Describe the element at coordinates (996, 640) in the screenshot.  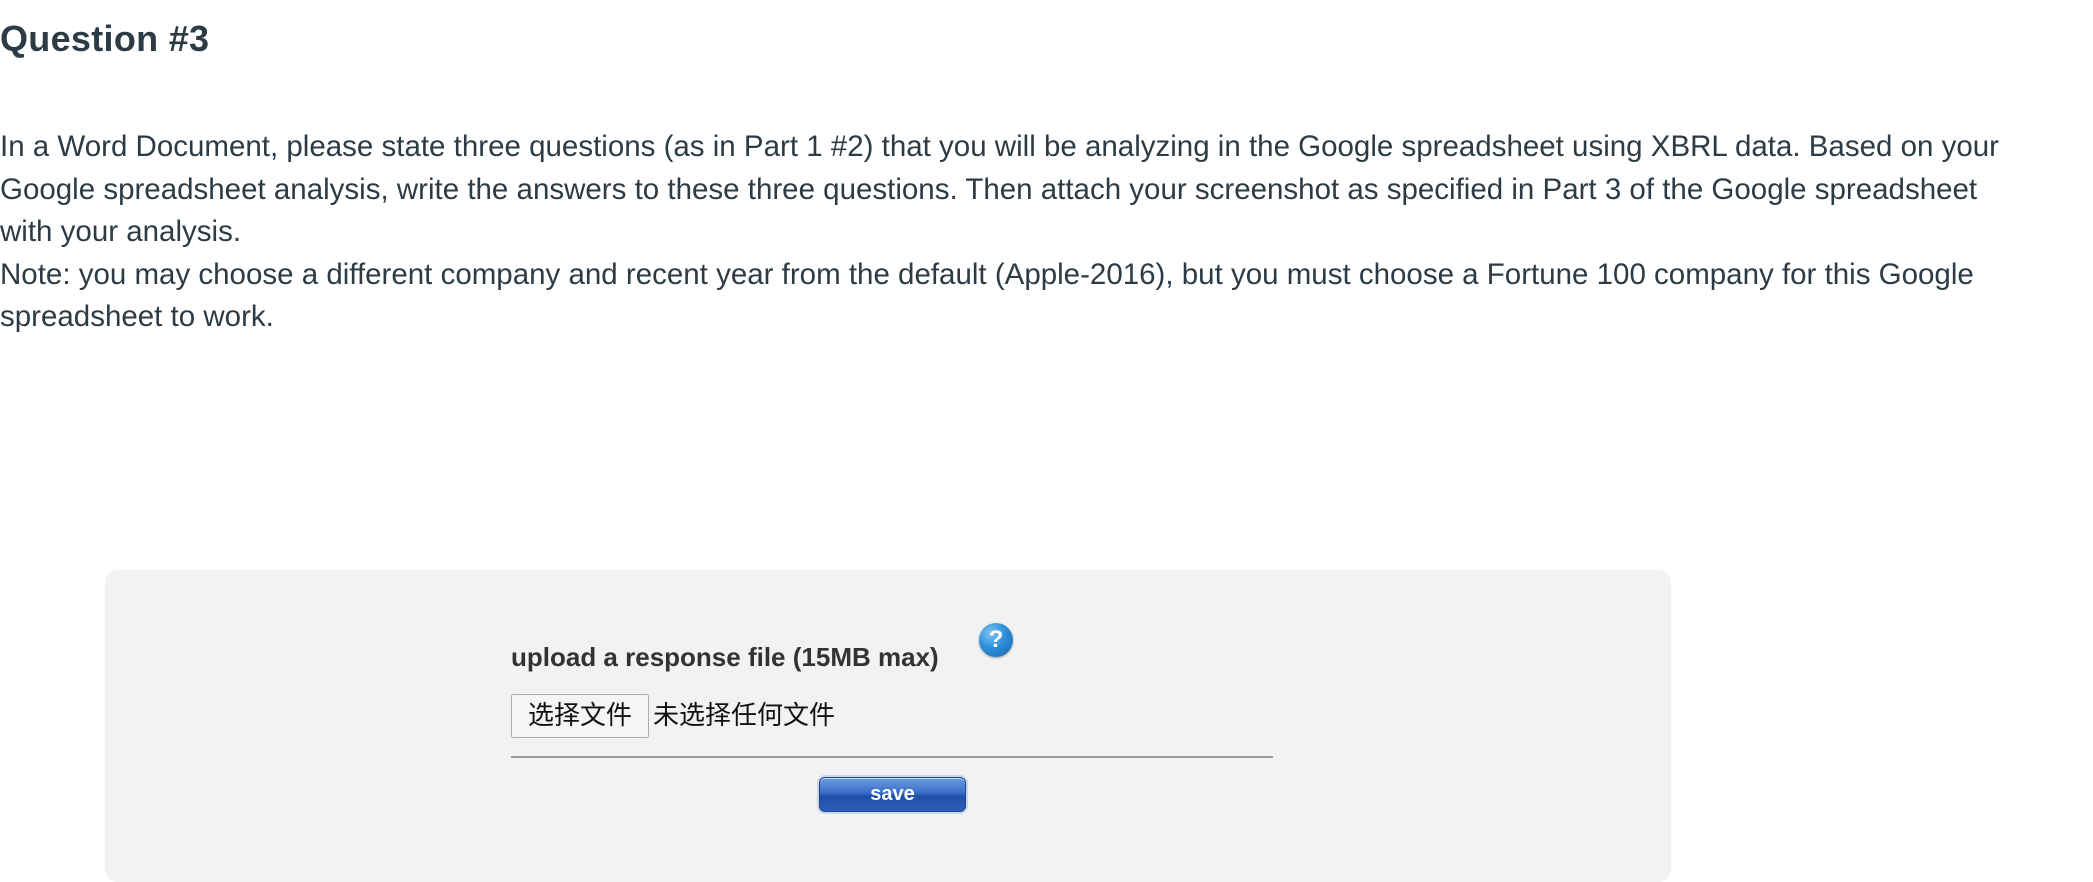
I see `help-icon: ?` at that location.